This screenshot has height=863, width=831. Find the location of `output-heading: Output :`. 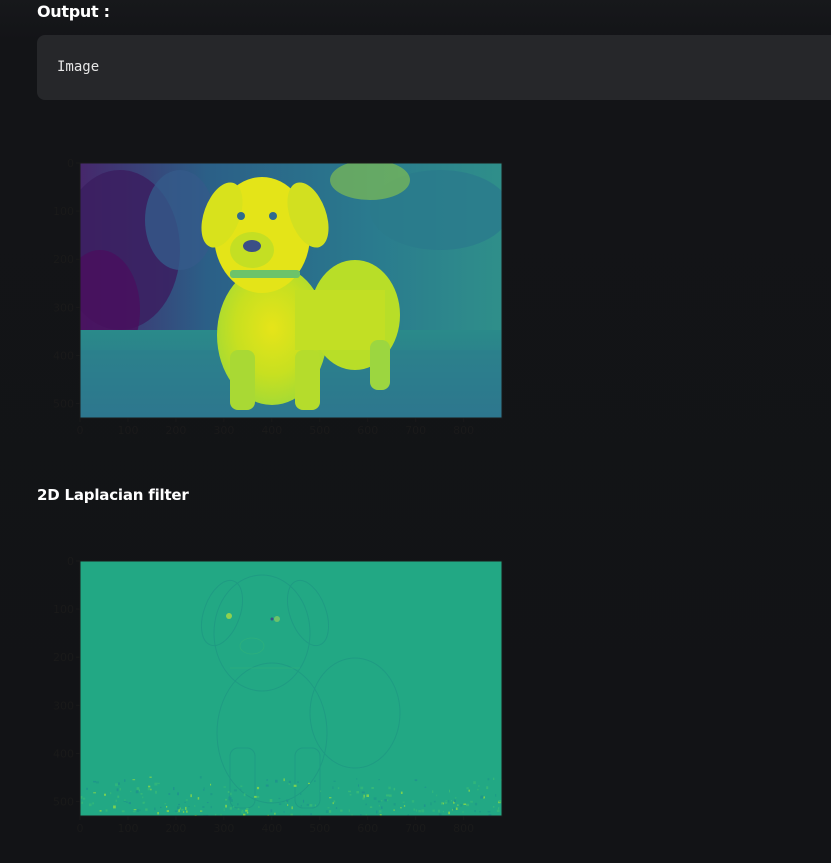

output-heading: Output : is located at coordinates (73, 11).